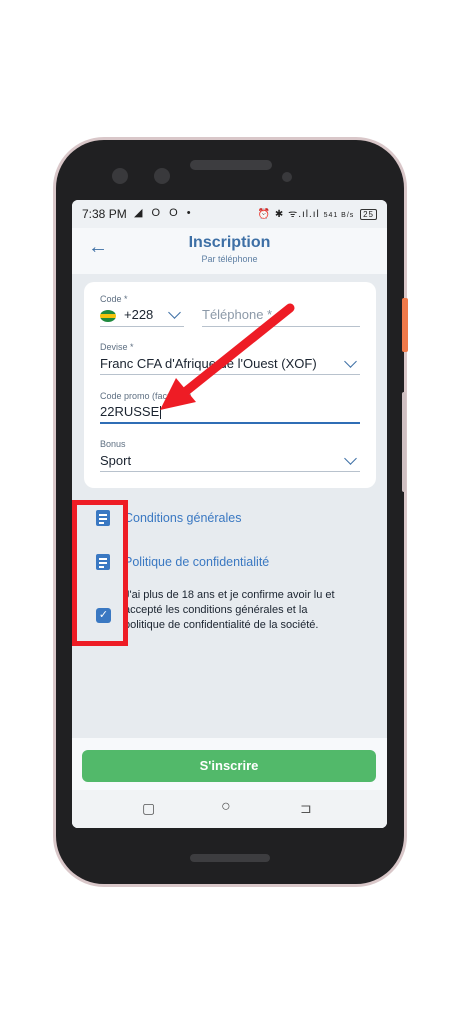  Describe the element at coordinates (100, 573) in the screenshot. I see `annotation-highlight-box` at that location.